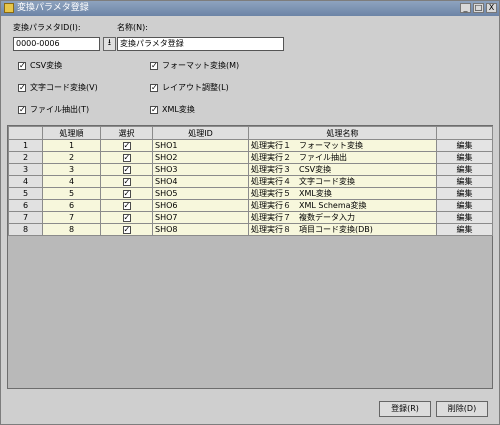 This screenshot has height=425, width=500. Describe the element at coordinates (342, 157) in the screenshot. I see `process-name: 処理実行２ ファイル抽出` at that location.